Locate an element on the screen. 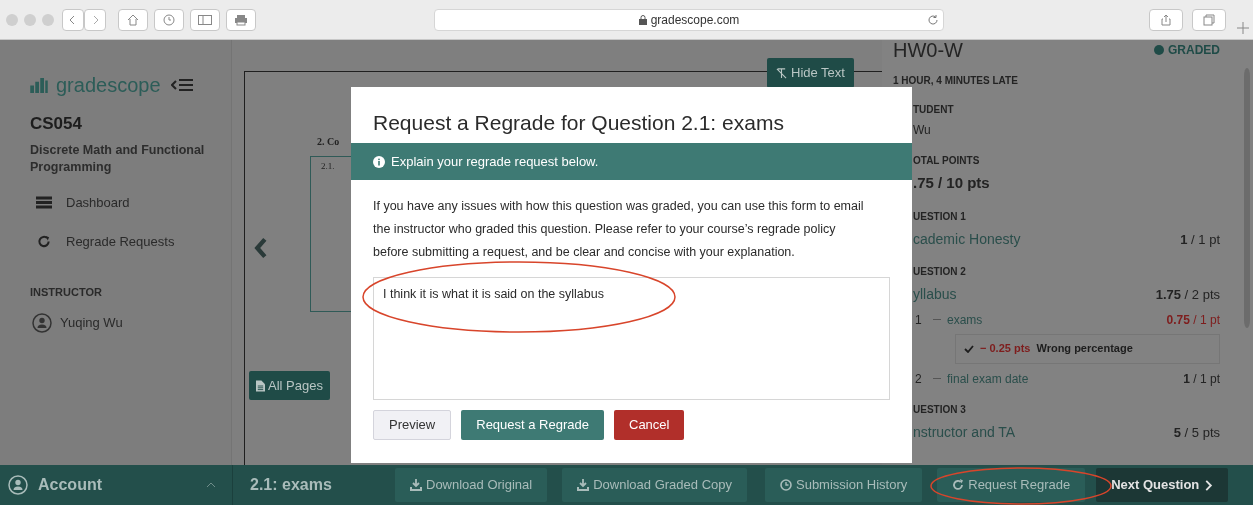  action-button: Next Question is located at coordinates (1162, 485).